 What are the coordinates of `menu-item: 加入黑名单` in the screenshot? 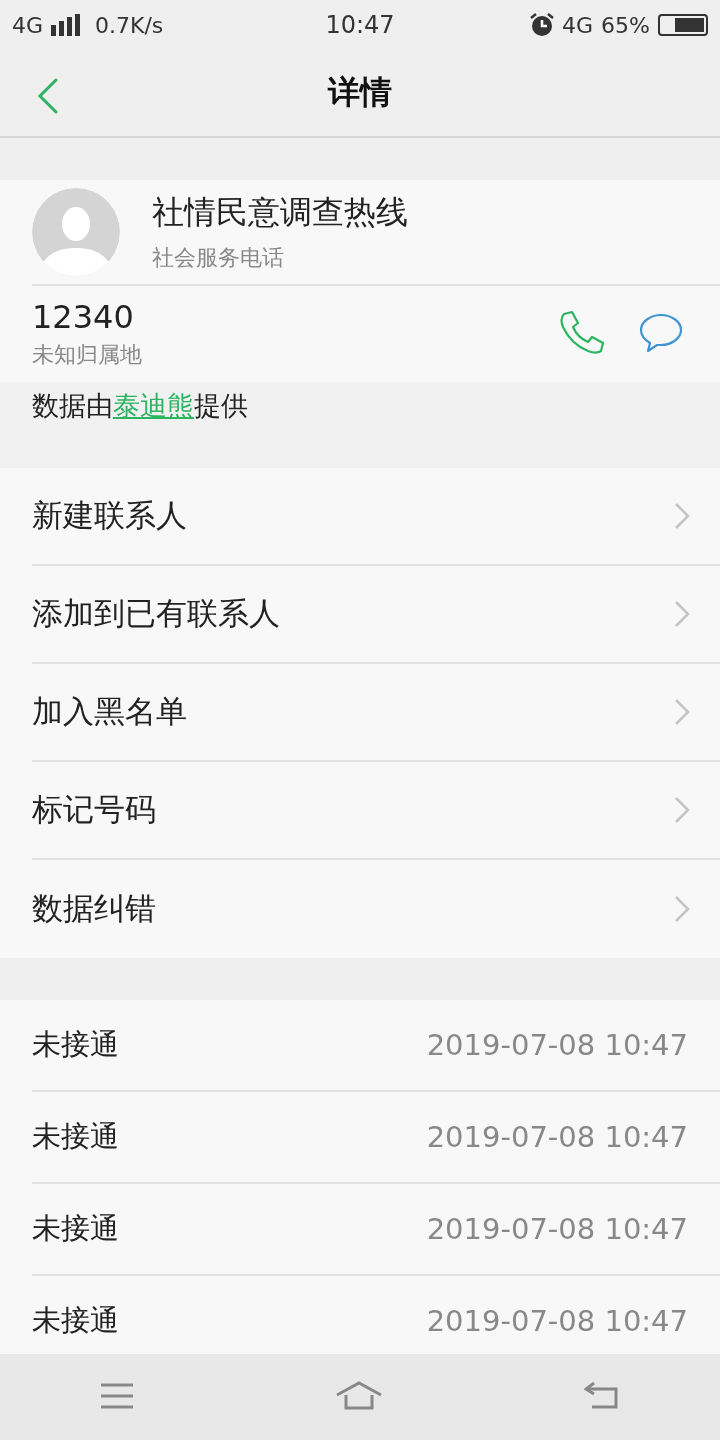 It's located at (376, 713).